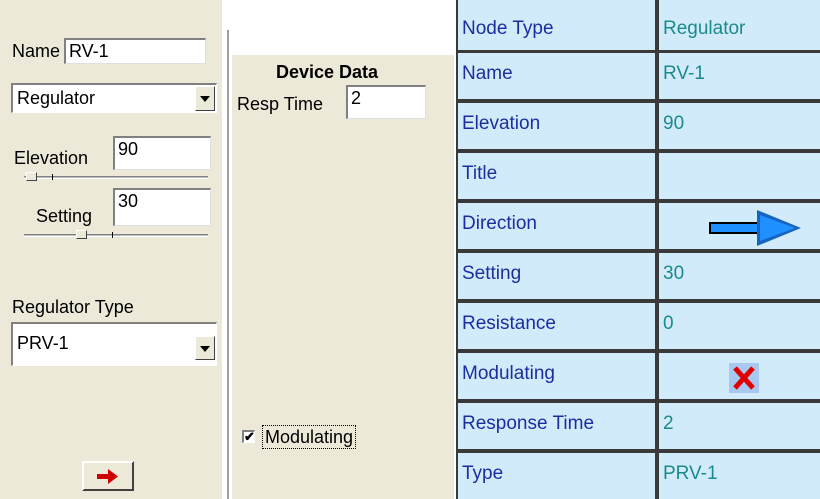  Describe the element at coordinates (739, 276) in the screenshot. I see `property-value-cell: 30` at that location.